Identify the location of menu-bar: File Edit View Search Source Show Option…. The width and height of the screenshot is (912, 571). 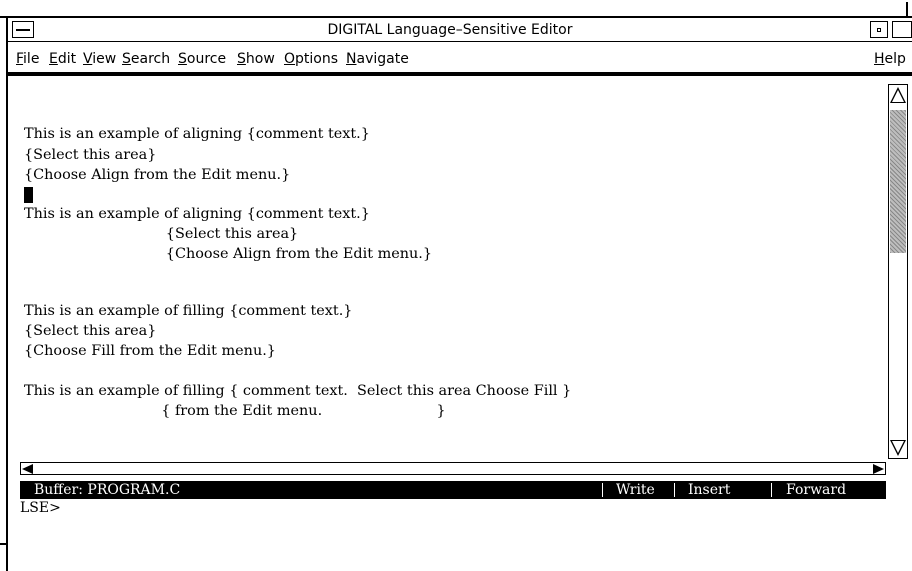
(460, 59).